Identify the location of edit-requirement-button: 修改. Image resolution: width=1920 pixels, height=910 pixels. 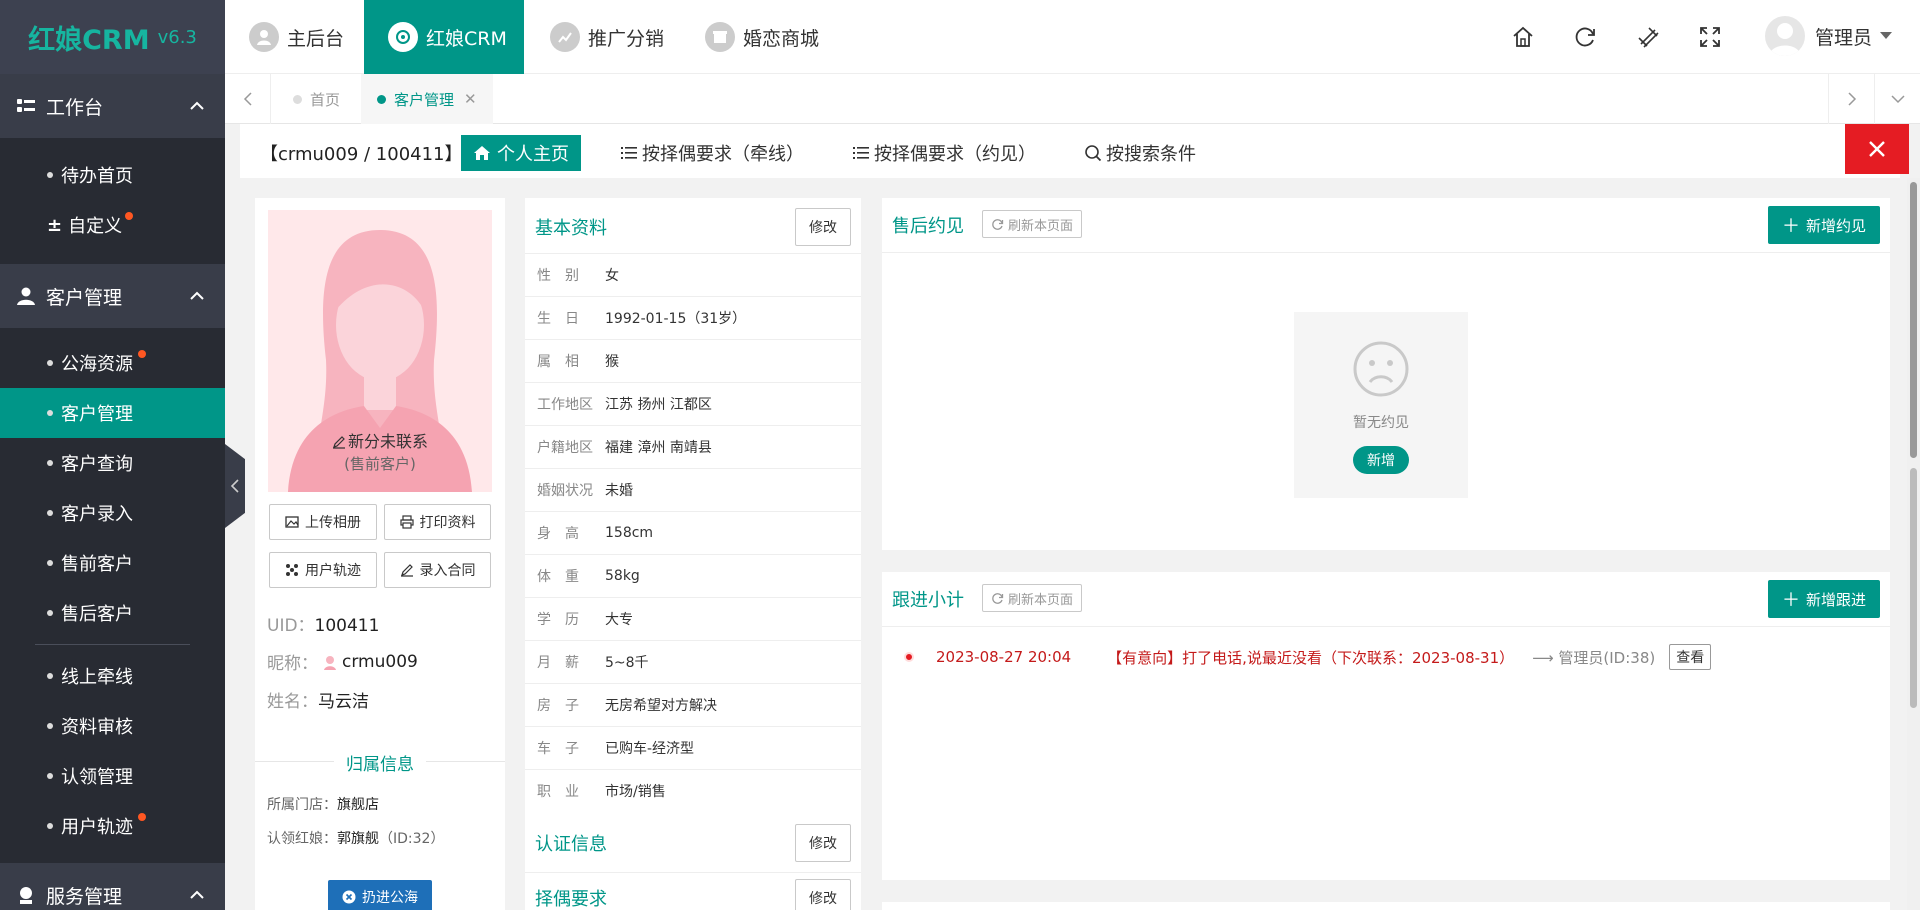
(823, 894).